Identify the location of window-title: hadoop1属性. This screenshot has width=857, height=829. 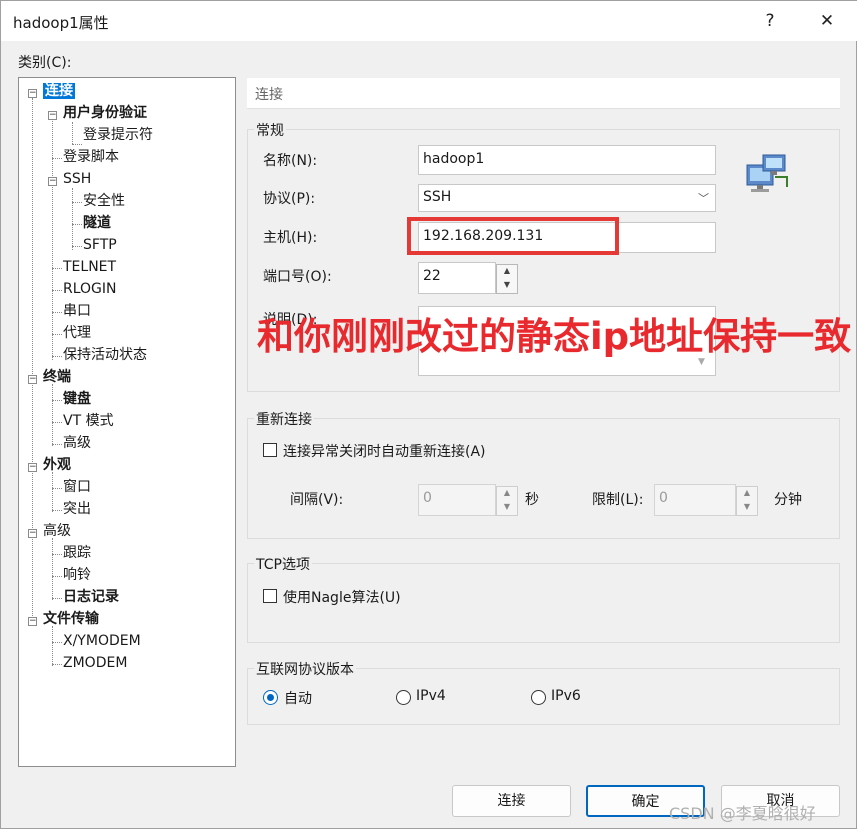
(61, 23).